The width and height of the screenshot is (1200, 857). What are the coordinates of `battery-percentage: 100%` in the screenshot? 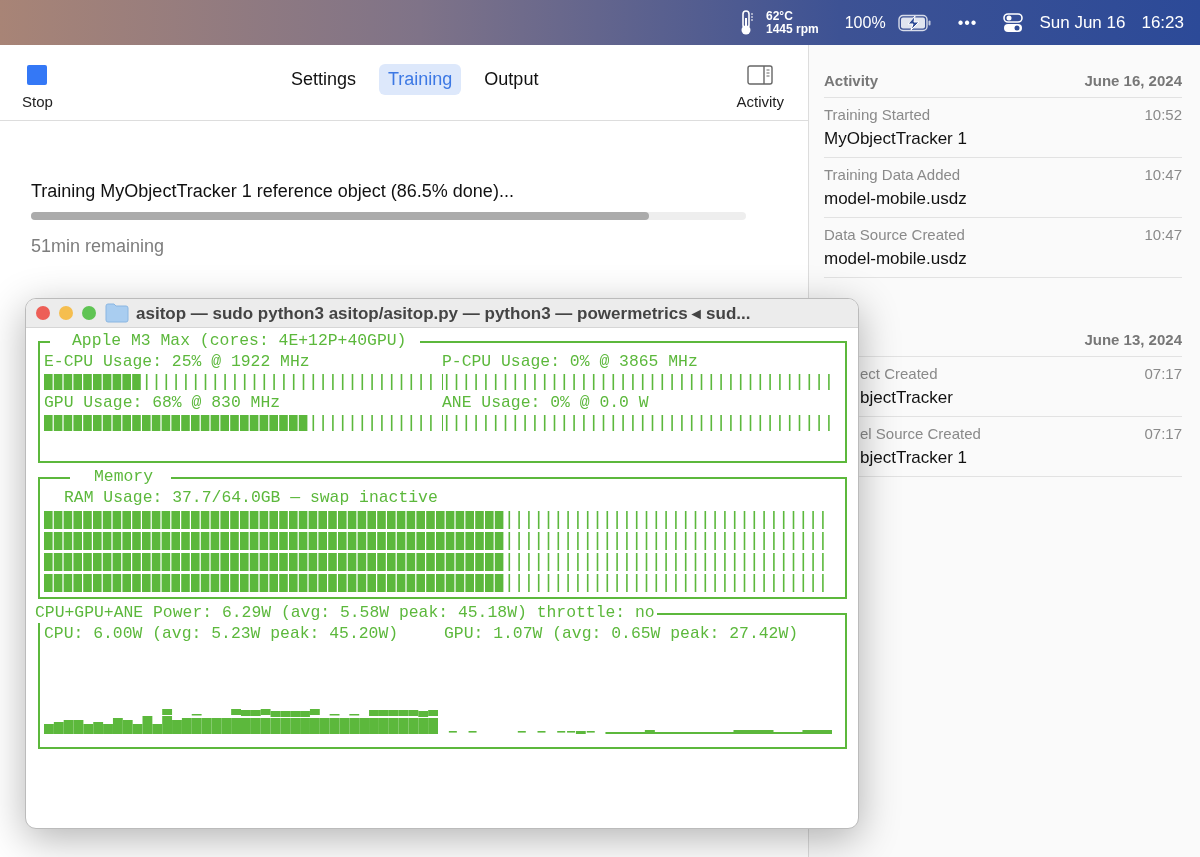 It's located at (865, 22).